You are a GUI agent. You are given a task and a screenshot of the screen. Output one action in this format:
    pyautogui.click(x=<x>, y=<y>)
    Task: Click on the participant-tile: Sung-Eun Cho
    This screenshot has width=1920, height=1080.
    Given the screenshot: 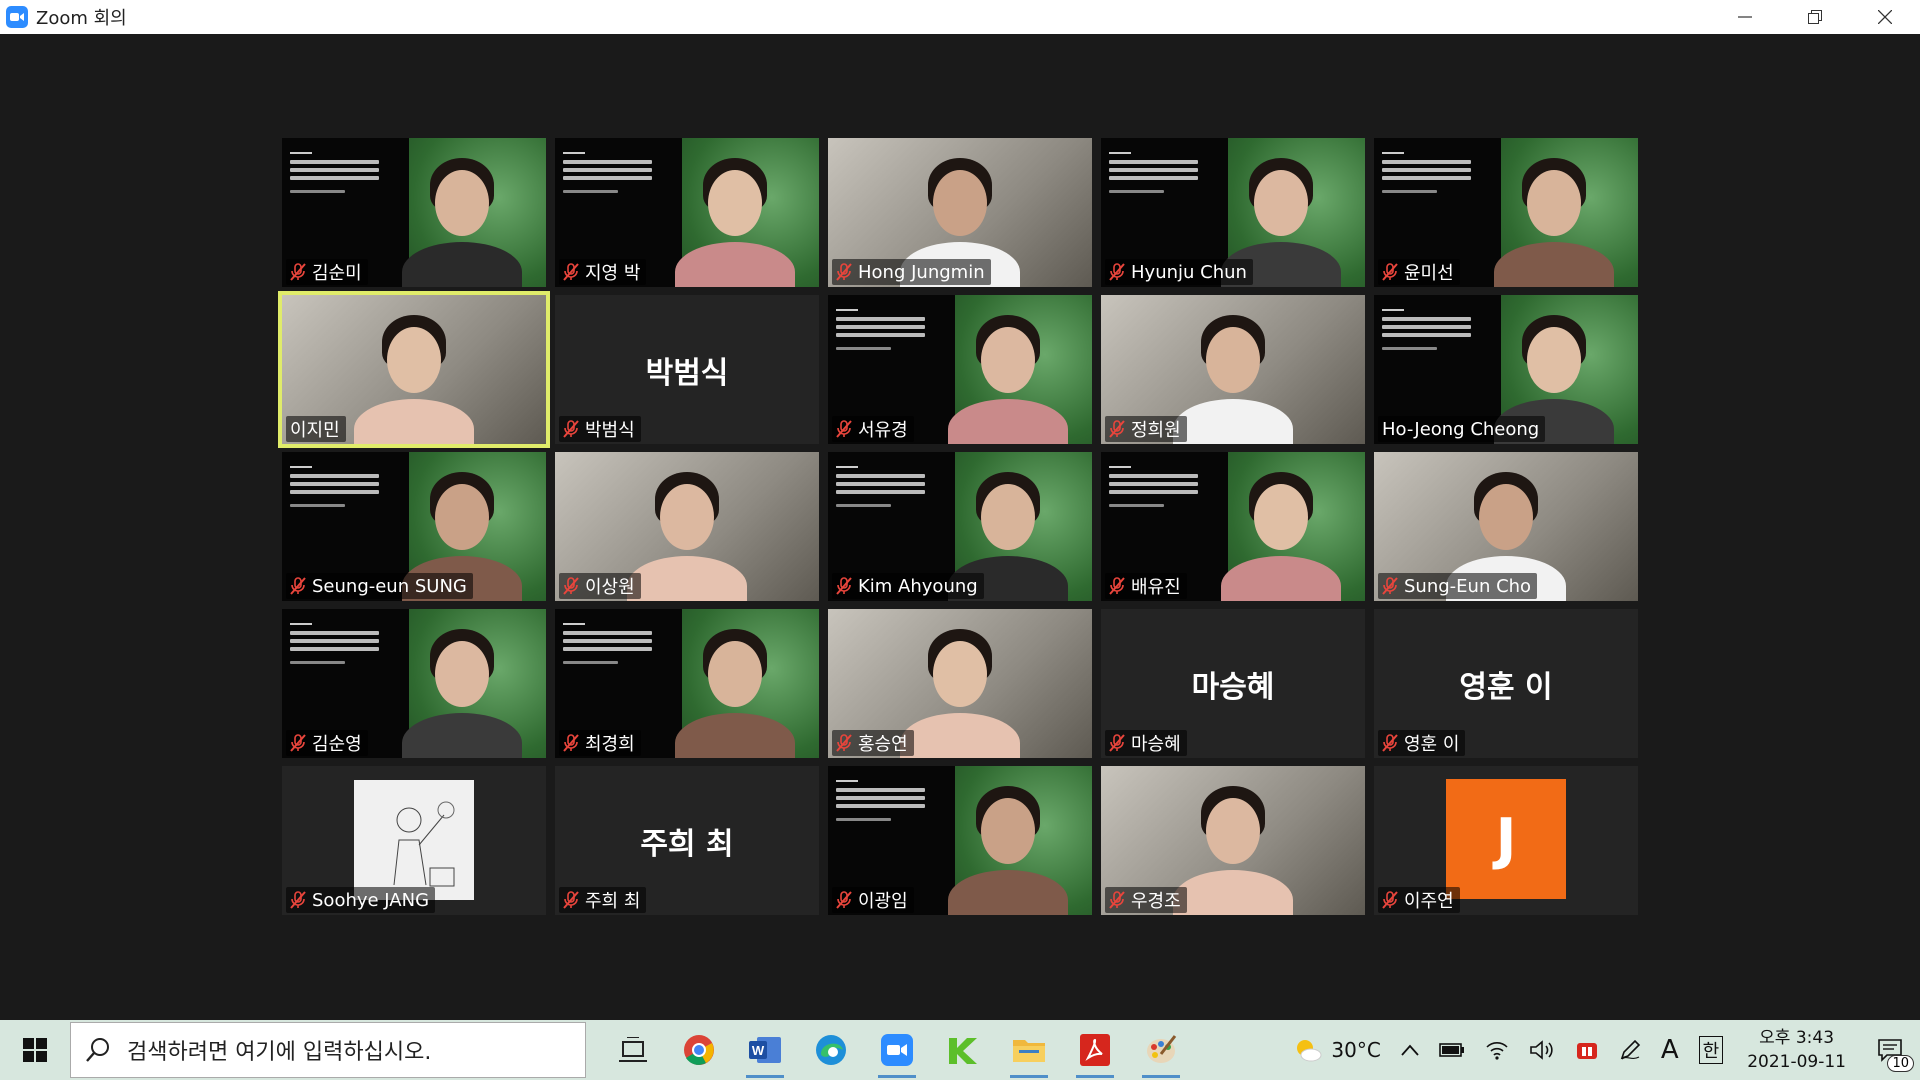 What is the action you would take?
    pyautogui.click(x=1506, y=526)
    